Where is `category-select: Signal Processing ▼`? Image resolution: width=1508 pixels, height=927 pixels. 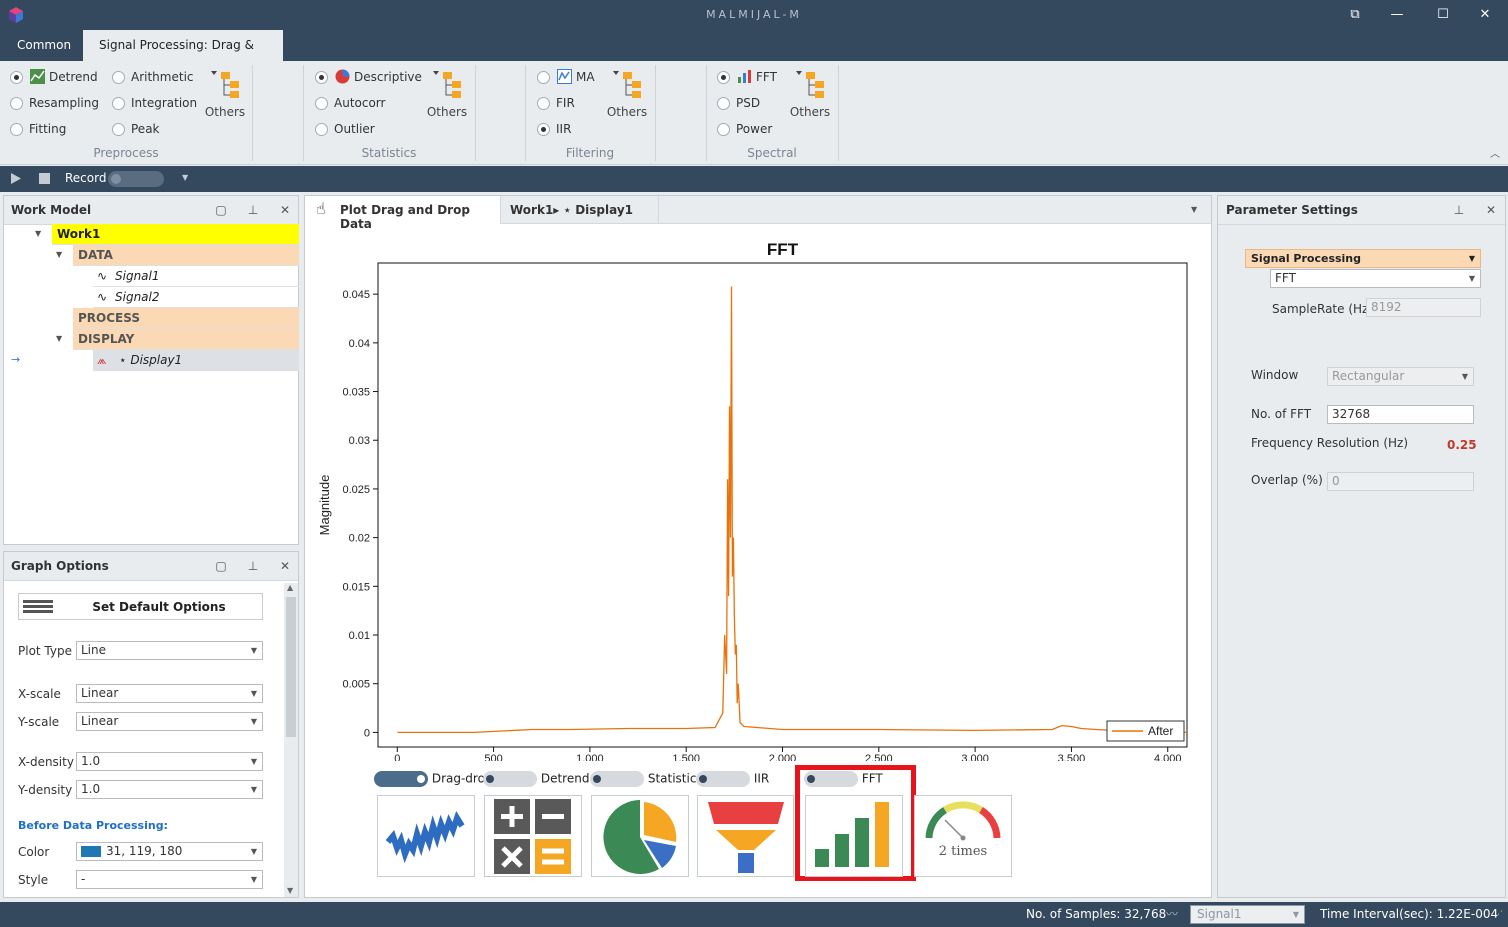
category-select: Signal Processing ▼ is located at coordinates (1363, 258).